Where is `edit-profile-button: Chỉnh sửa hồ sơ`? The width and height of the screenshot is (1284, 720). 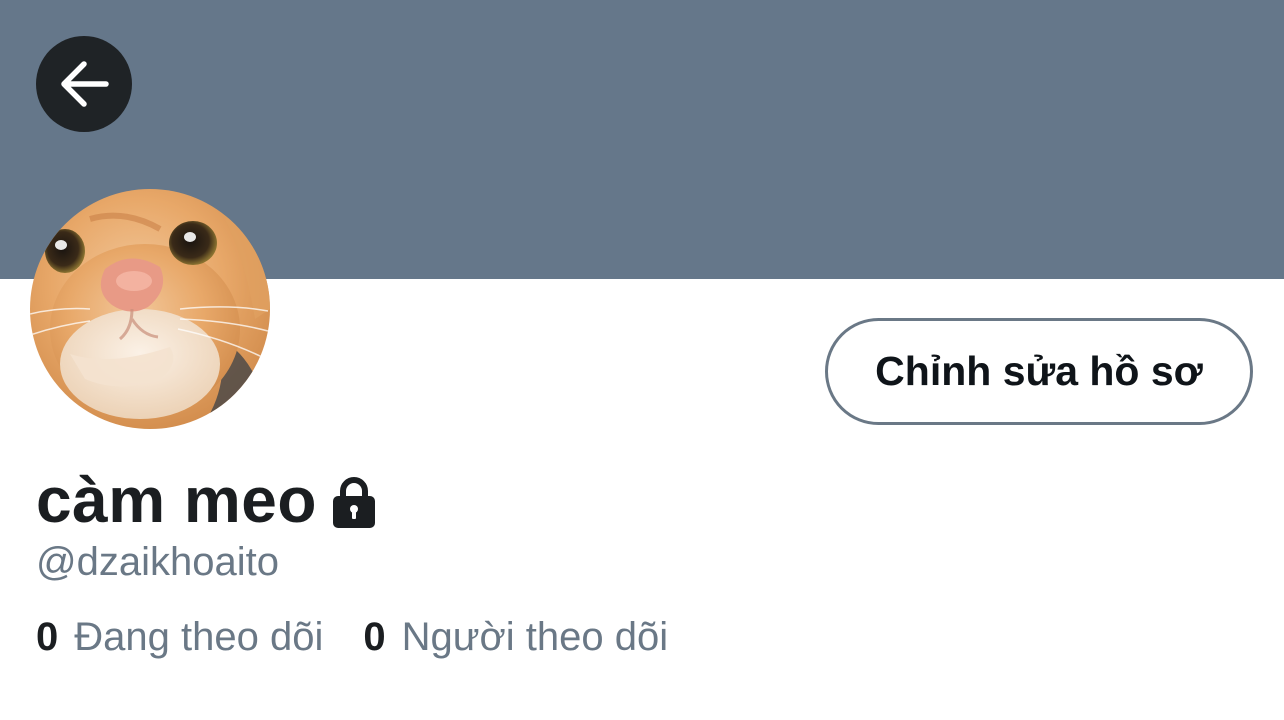
edit-profile-button: Chỉnh sửa hồ sơ is located at coordinates (1039, 371).